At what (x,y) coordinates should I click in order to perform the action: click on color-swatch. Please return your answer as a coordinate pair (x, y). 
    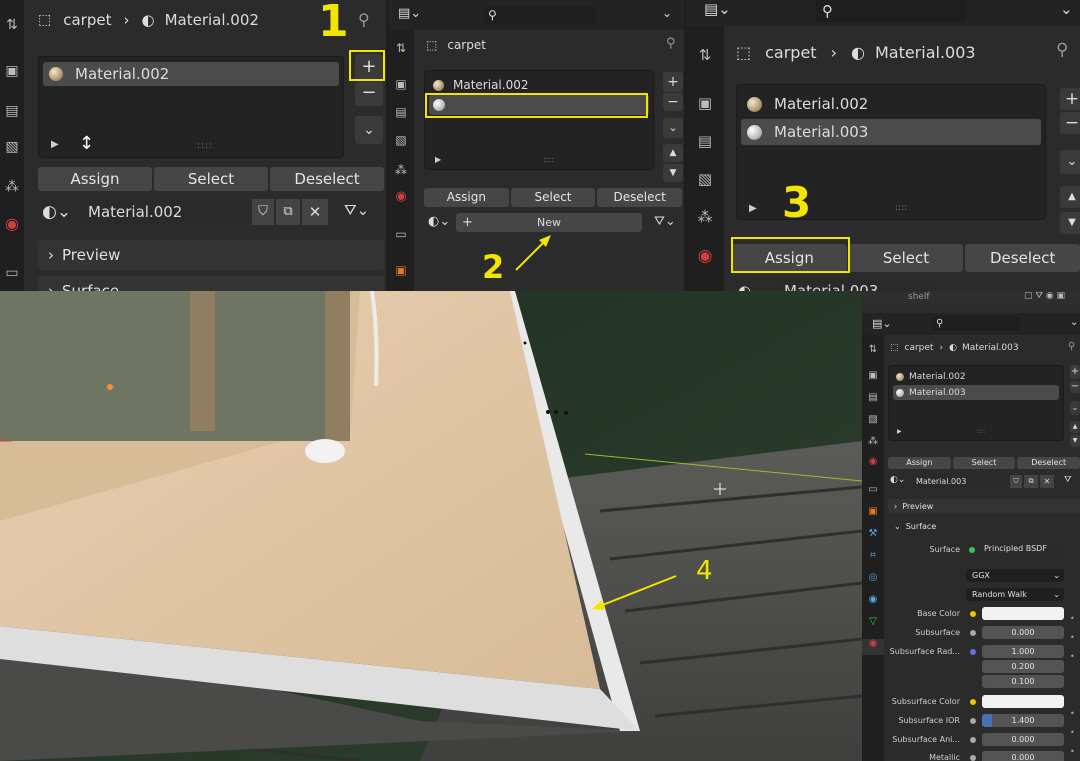
    Looking at the image, I should click on (1023, 613).